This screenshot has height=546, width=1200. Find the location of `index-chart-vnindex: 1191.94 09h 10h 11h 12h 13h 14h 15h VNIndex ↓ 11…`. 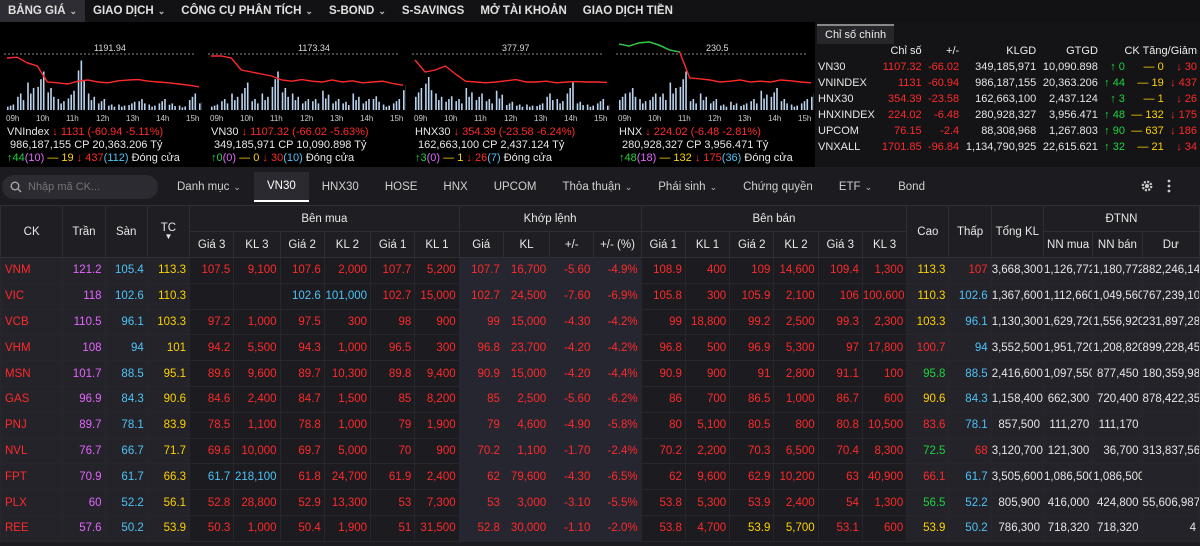

index-chart-vnindex: 1191.94 09h 10h 11h 12h 13h 14h 15h VNIndex ↓ 11… is located at coordinates (104, 94).